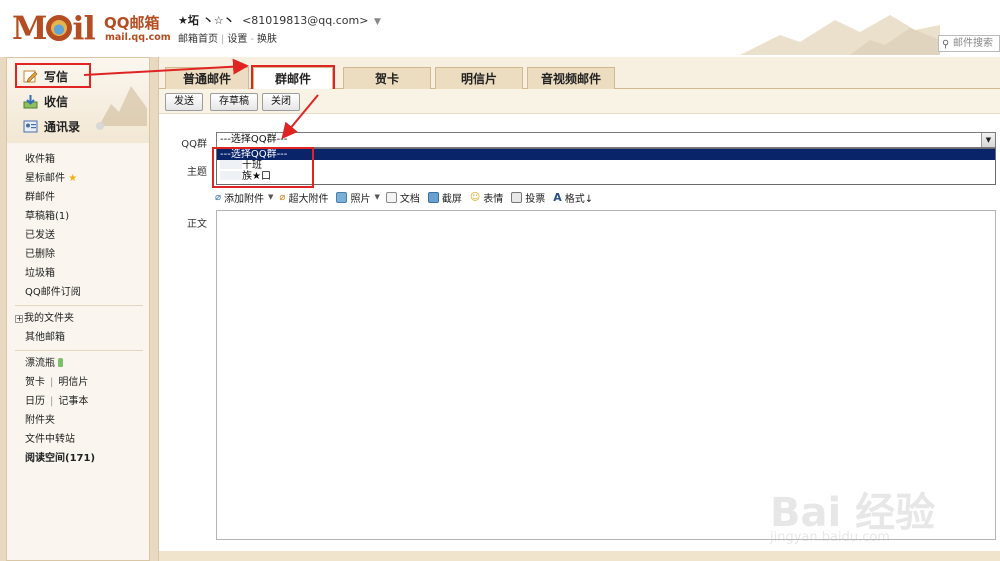 The height and width of the screenshot is (561, 1000). I want to click on dropdown-highlight, so click(263, 167).